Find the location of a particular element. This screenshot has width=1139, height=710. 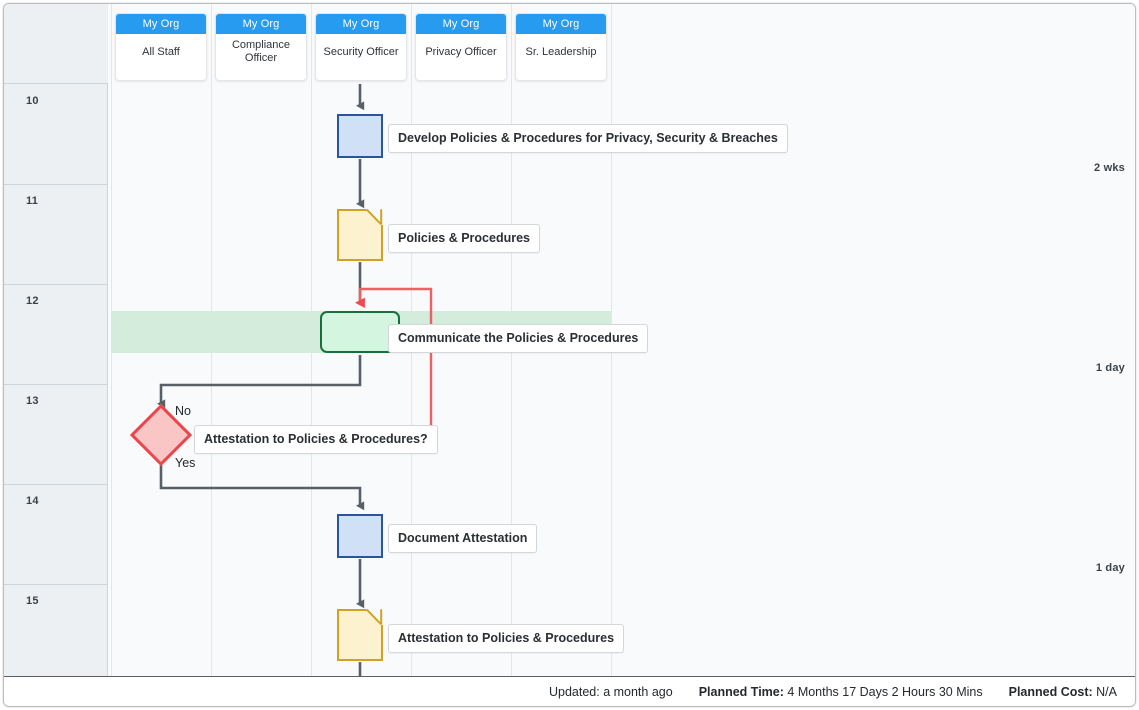

node-label-communicate-policies: Communicate the Policies & Procedures is located at coordinates (518, 338).